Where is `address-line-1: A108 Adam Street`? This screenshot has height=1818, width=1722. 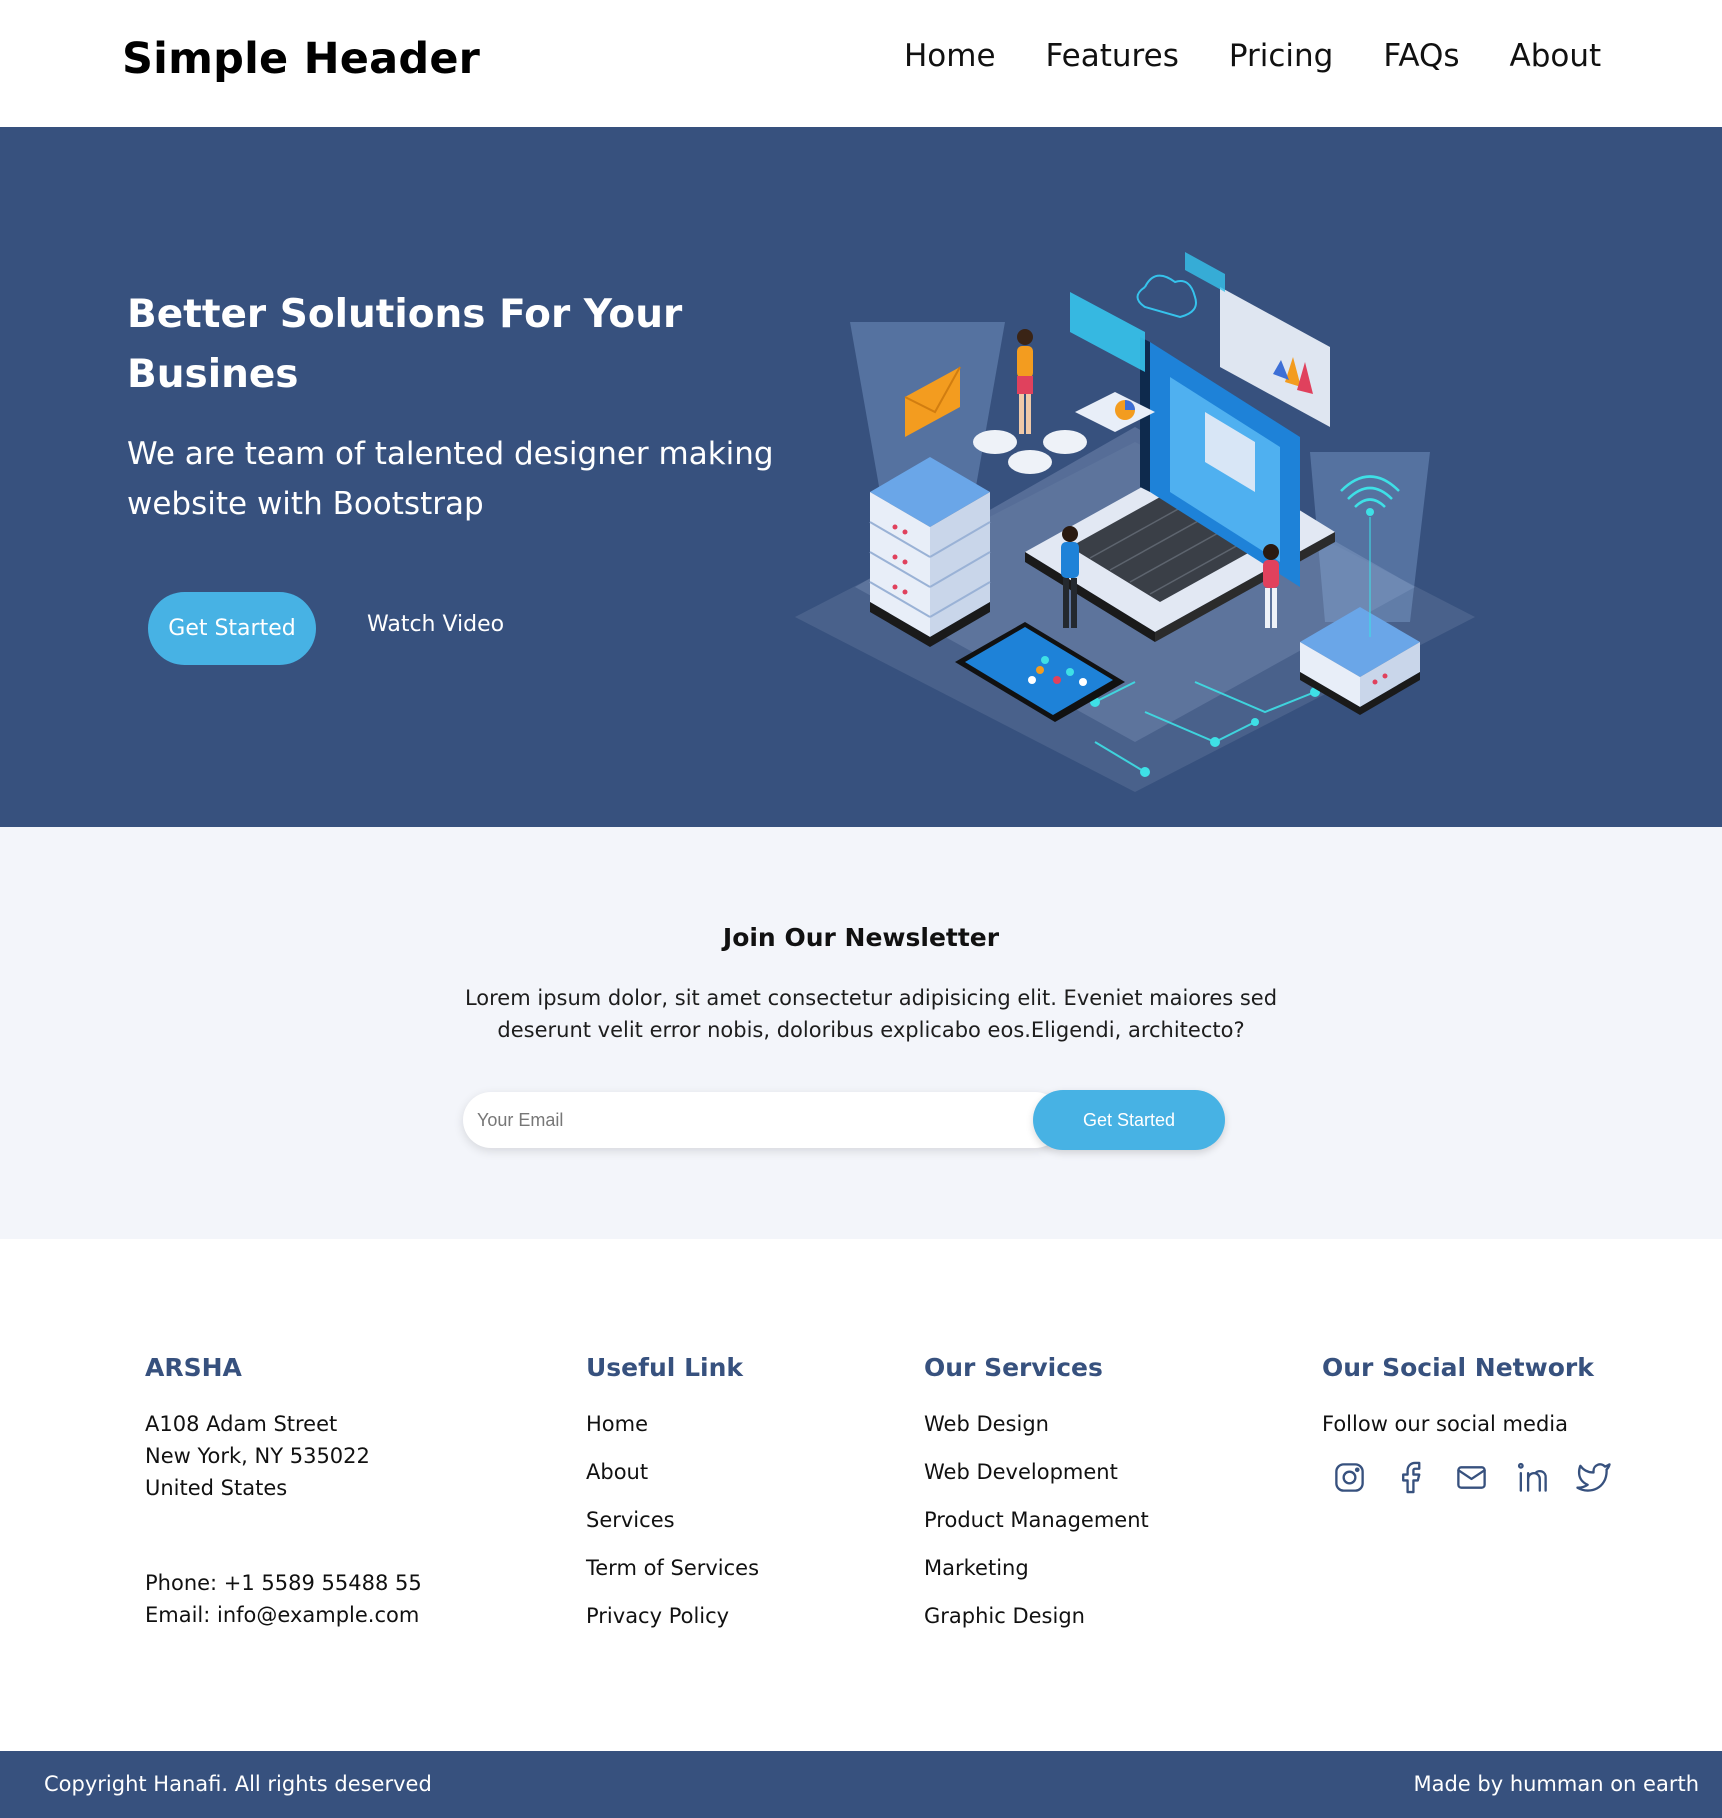
address-line-1: A108 Adam Street is located at coordinates (241, 1424).